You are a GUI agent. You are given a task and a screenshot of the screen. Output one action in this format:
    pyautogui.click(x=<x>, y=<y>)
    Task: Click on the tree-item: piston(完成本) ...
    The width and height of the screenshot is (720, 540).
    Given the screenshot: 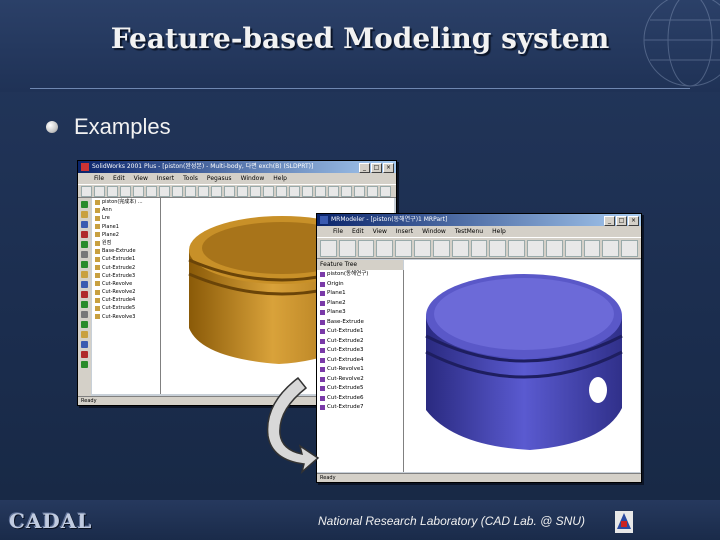 What is the action you would take?
    pyautogui.click(x=126, y=202)
    